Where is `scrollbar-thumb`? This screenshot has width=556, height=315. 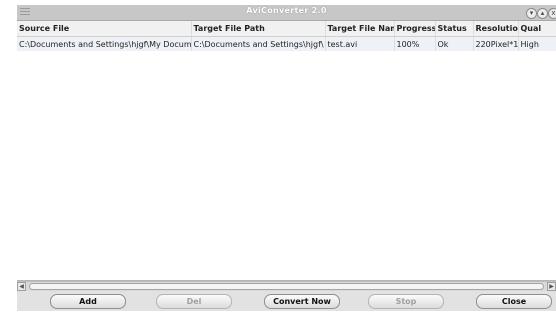 scrollbar-thumb is located at coordinates (286, 286).